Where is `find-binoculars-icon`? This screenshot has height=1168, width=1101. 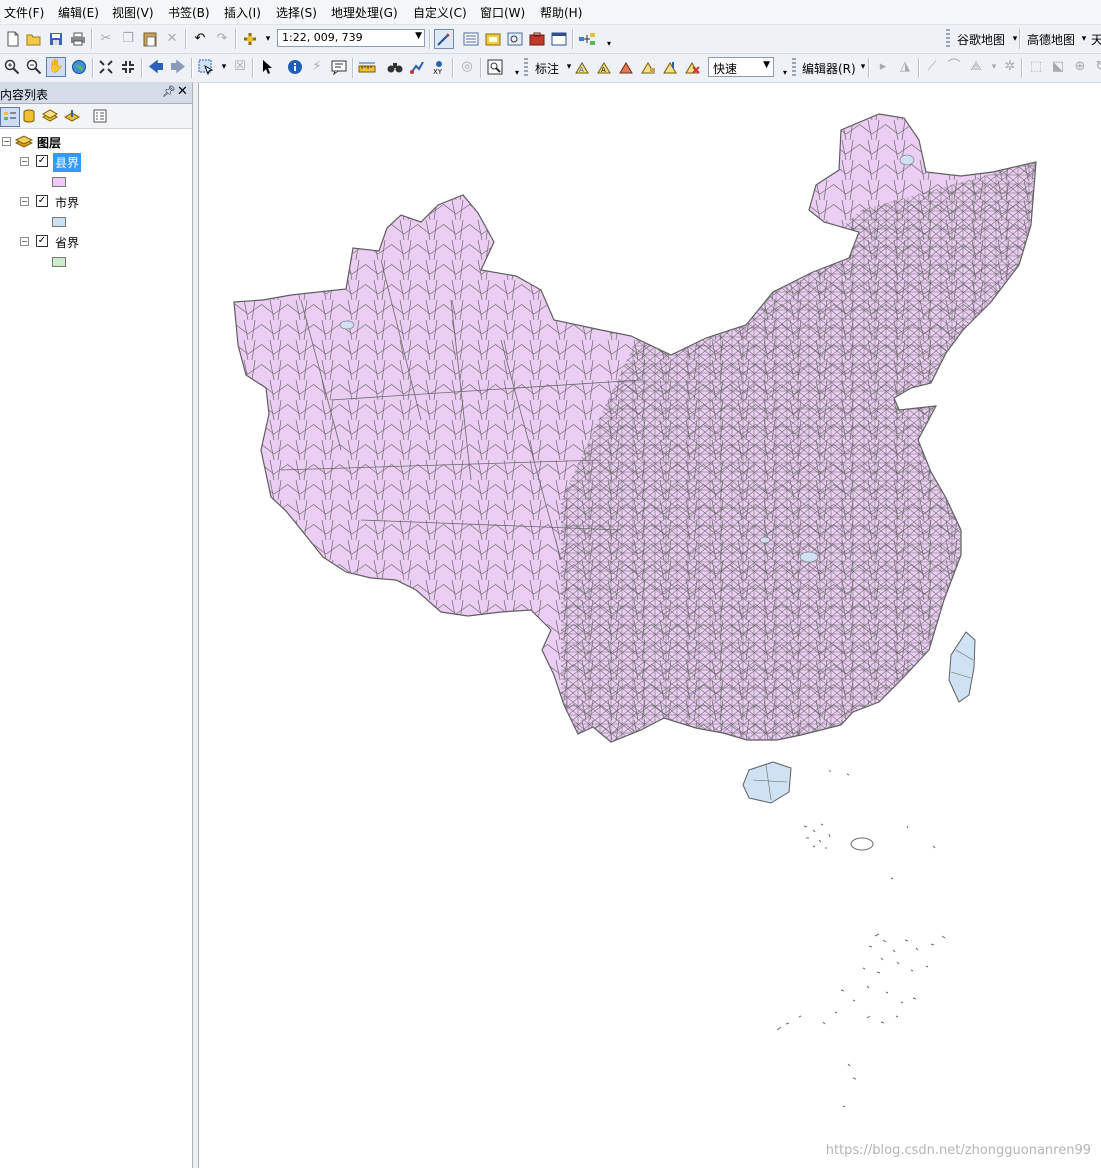
find-binoculars-icon is located at coordinates (395, 67).